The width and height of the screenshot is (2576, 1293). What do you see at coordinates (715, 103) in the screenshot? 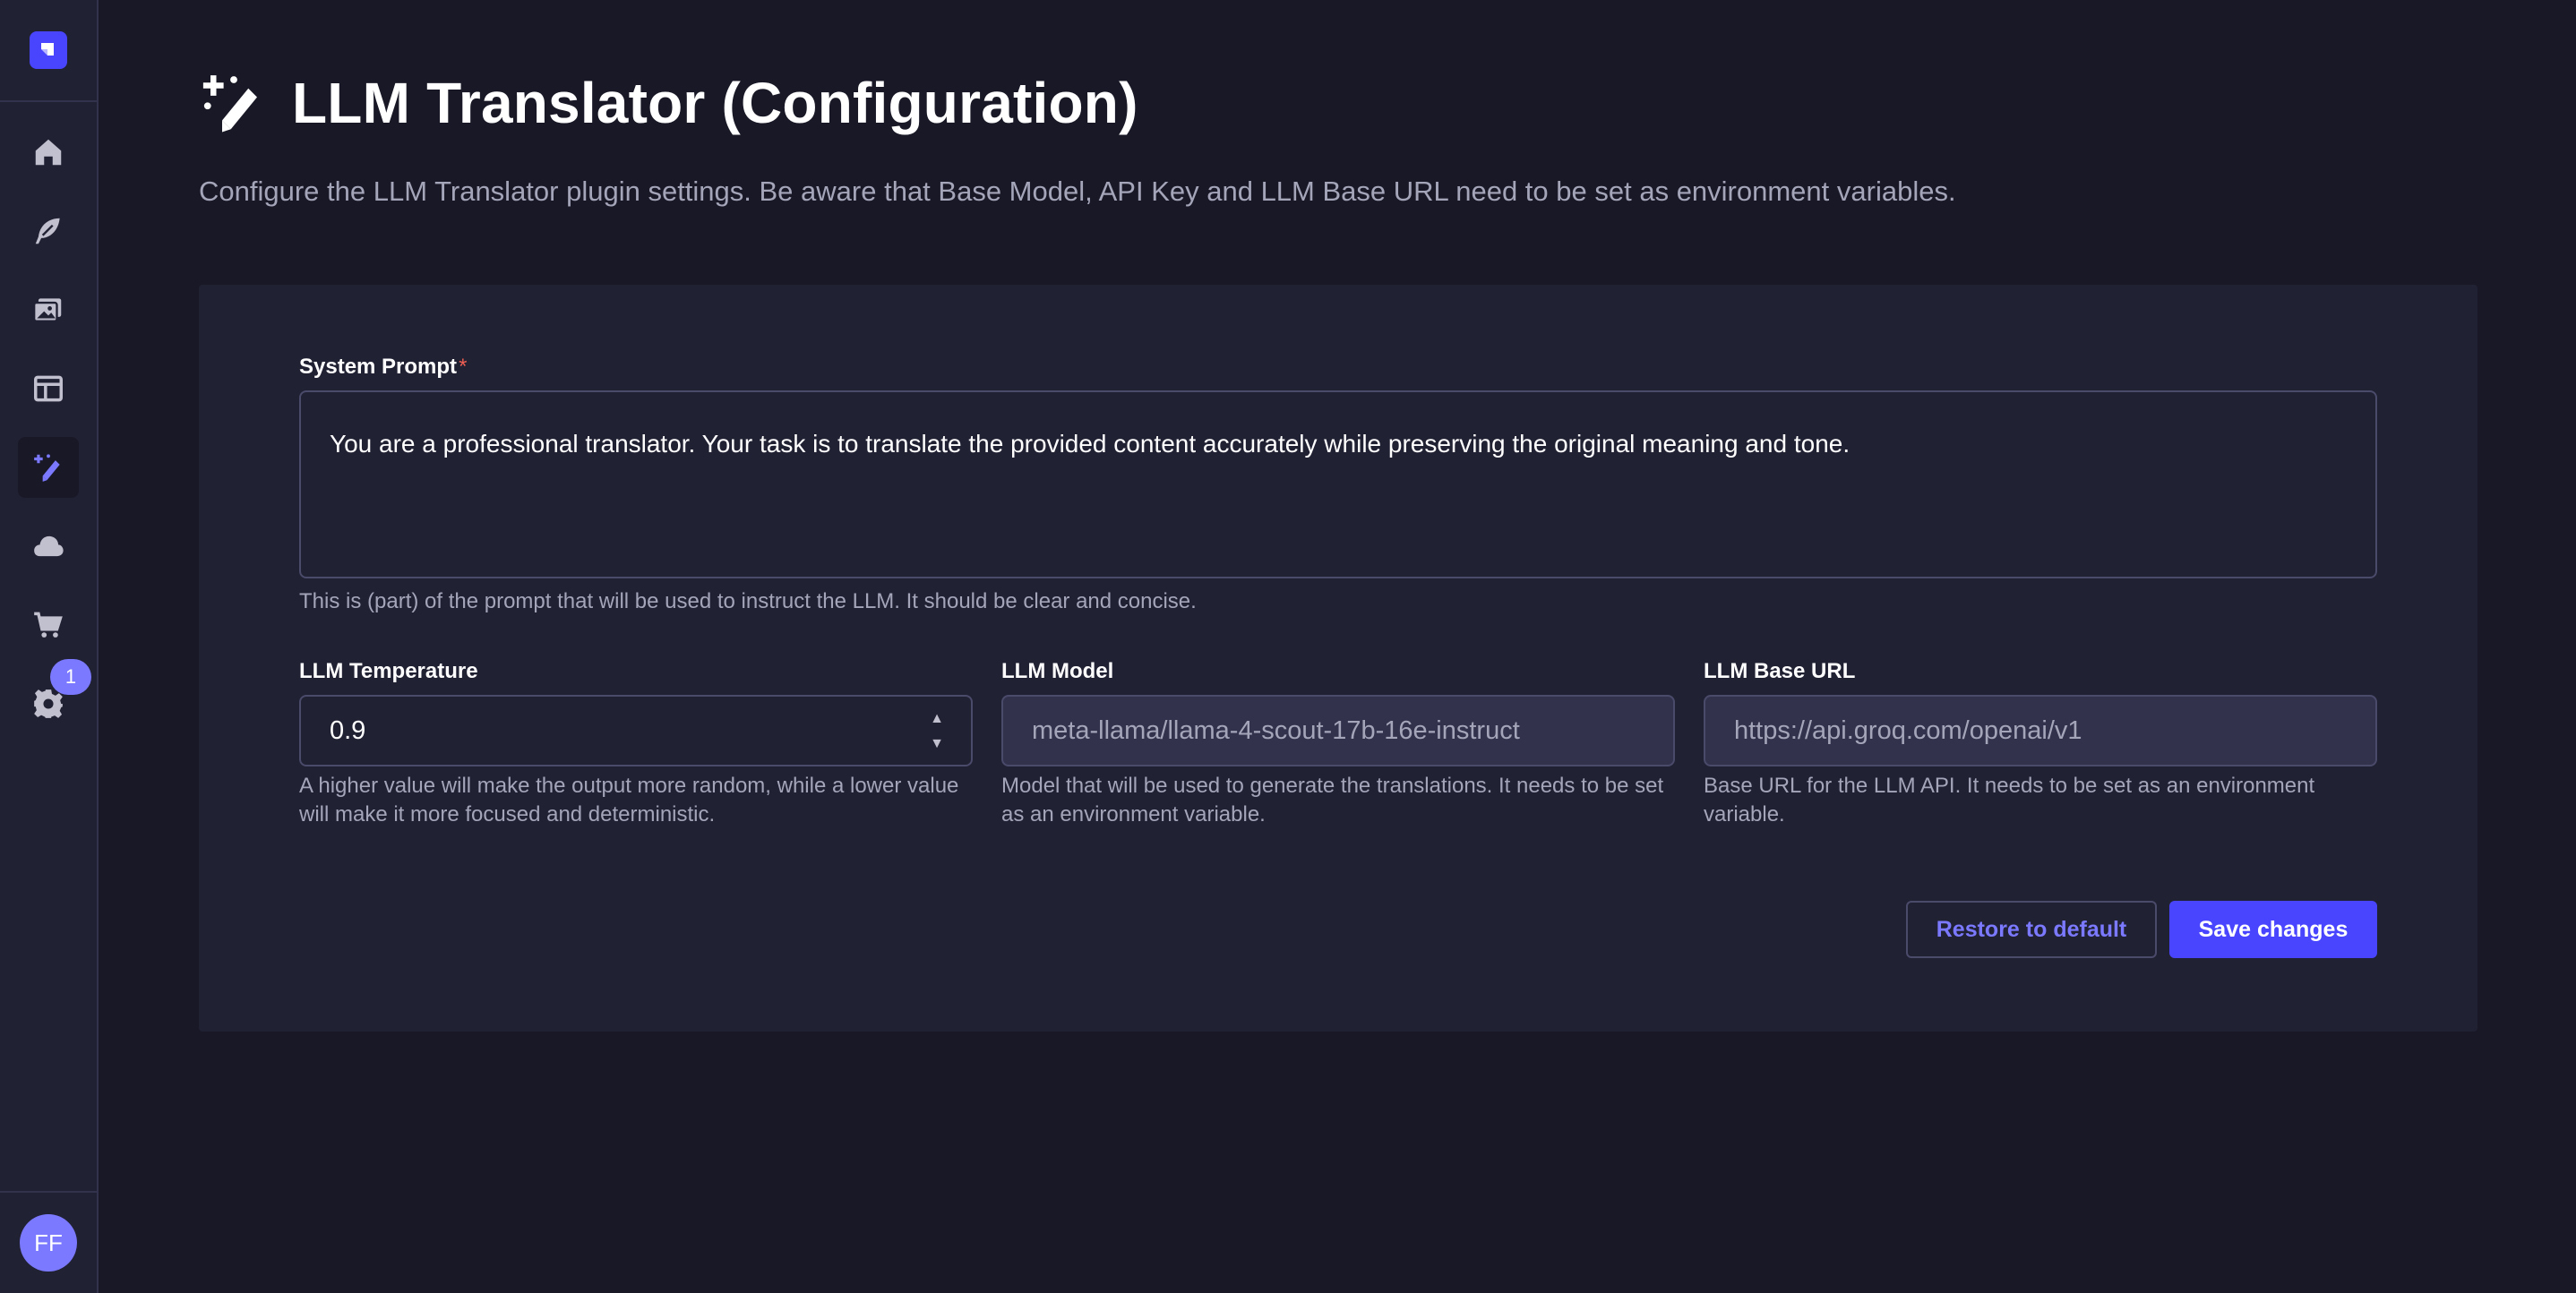
I see `page-title: LLM Translator (Configuration)` at bounding box center [715, 103].